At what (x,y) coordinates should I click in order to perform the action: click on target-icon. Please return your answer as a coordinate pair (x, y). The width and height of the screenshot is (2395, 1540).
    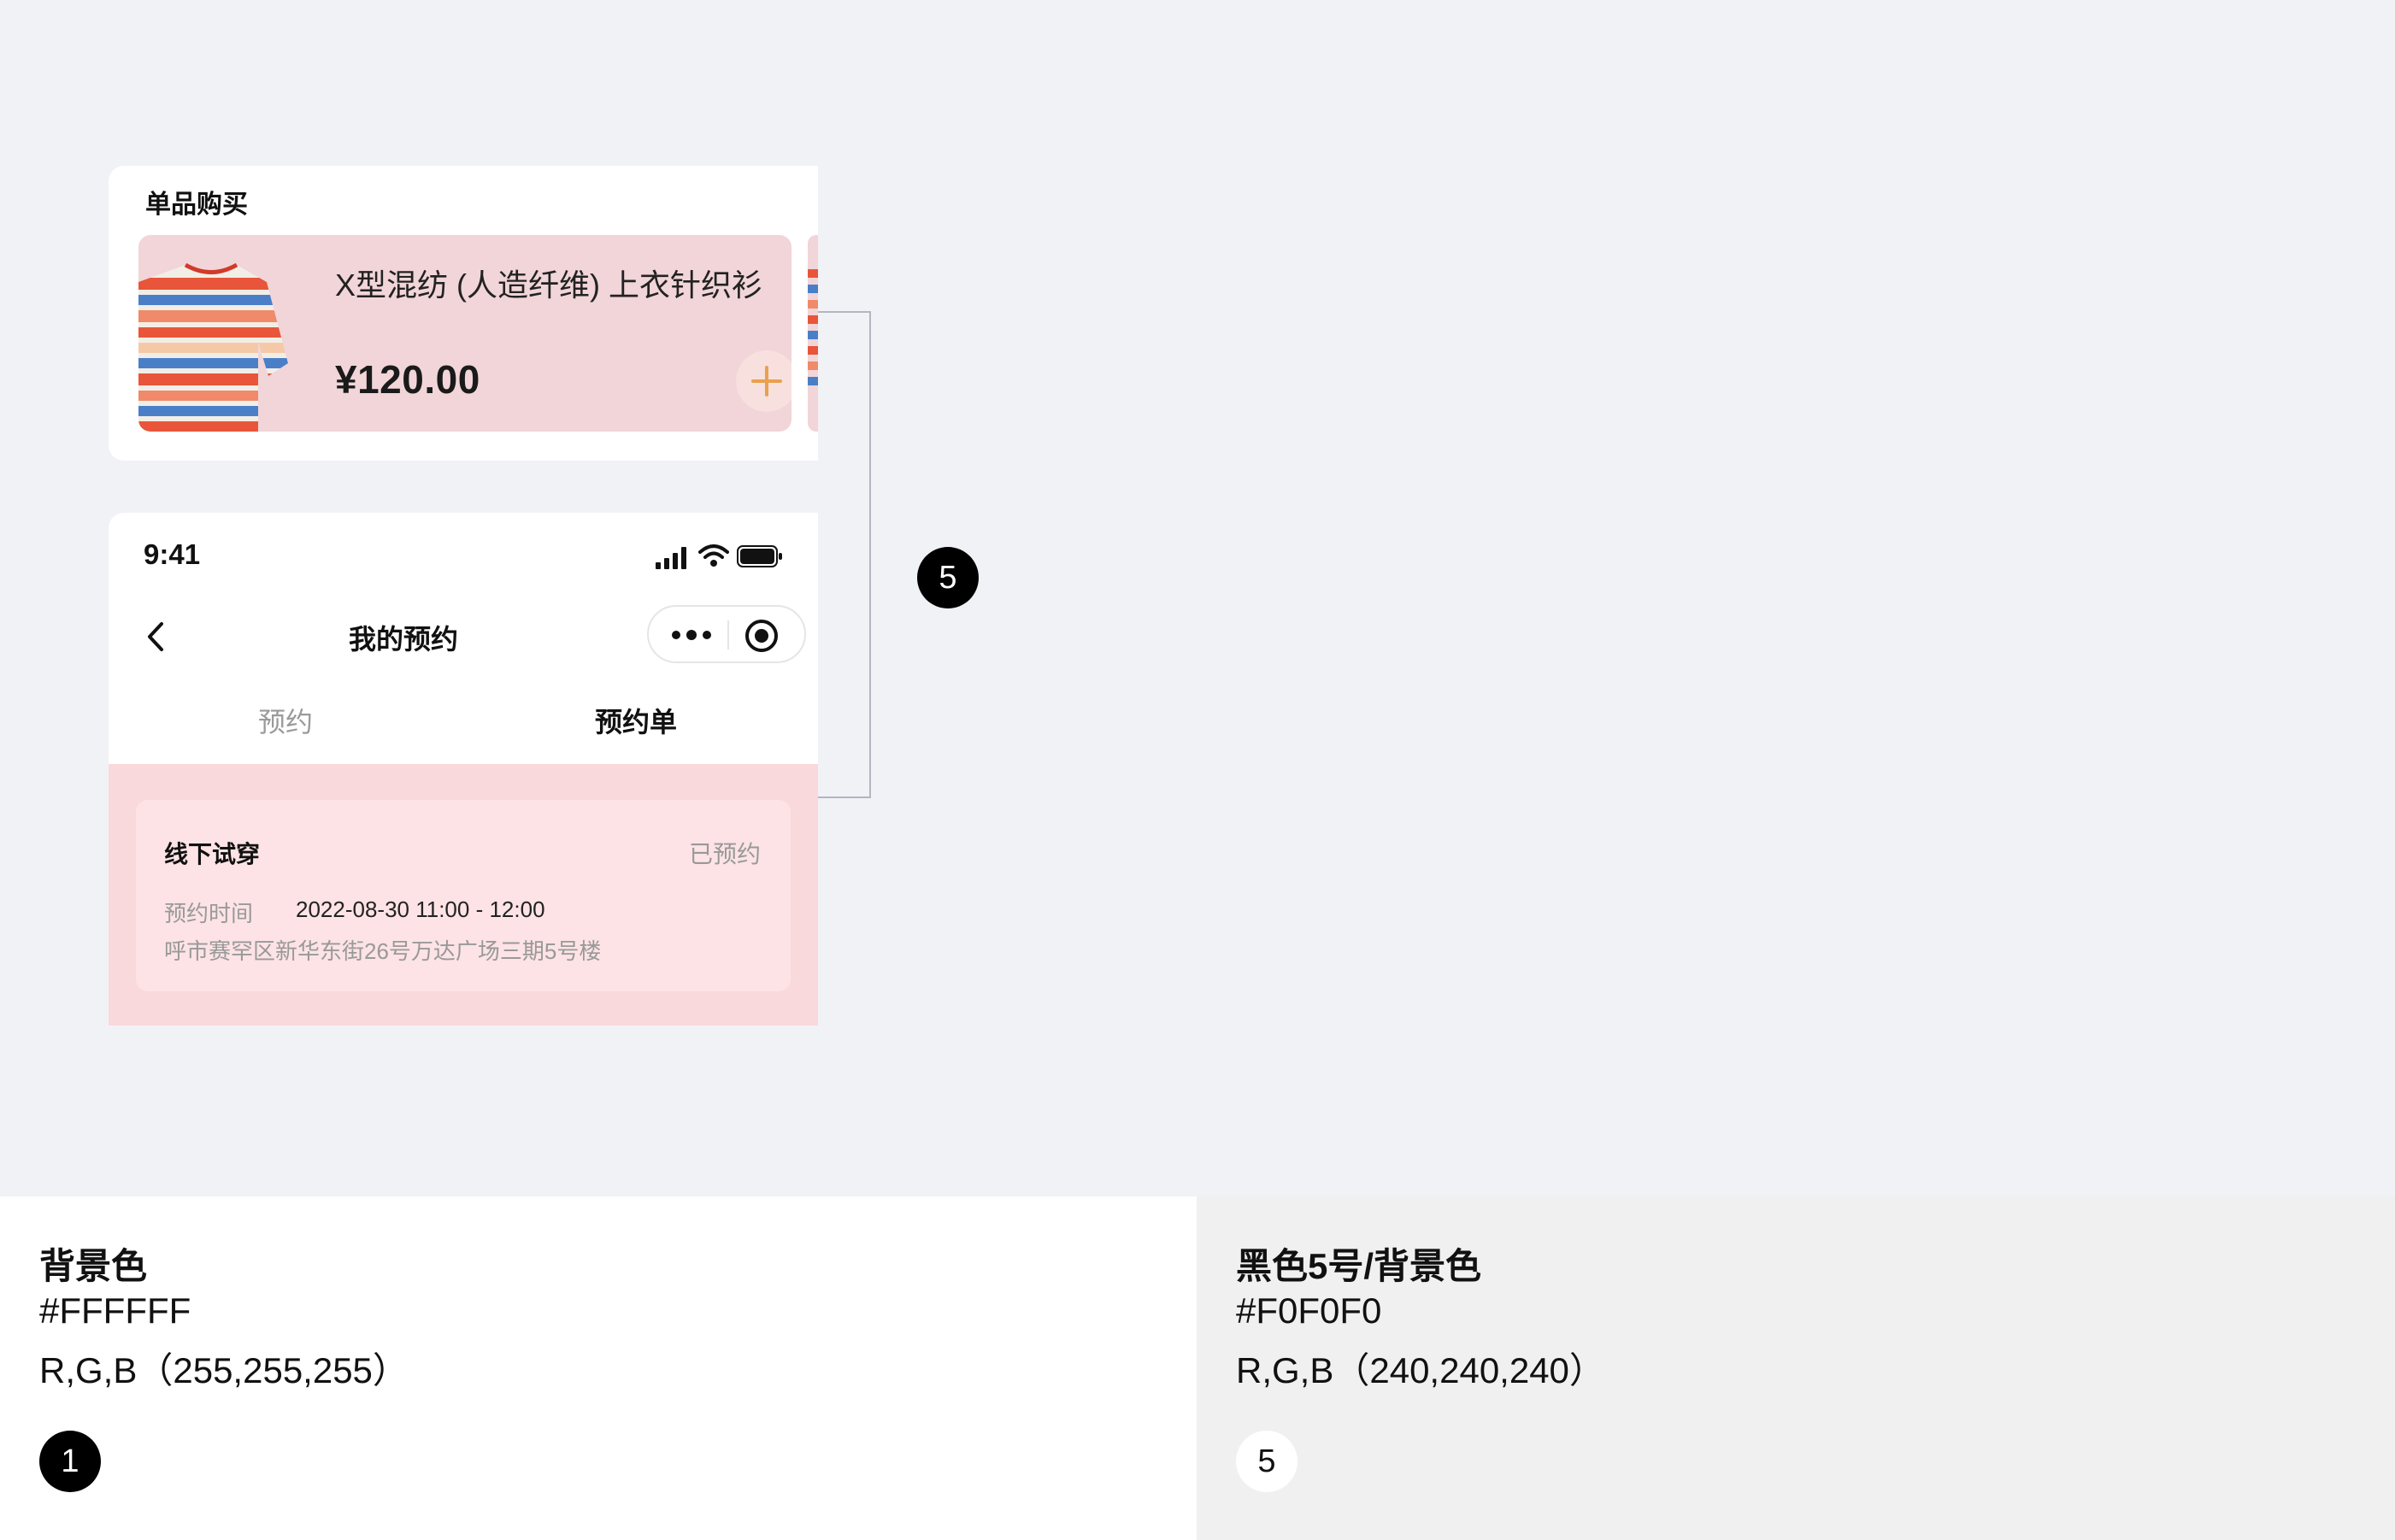
    Looking at the image, I should click on (761, 636).